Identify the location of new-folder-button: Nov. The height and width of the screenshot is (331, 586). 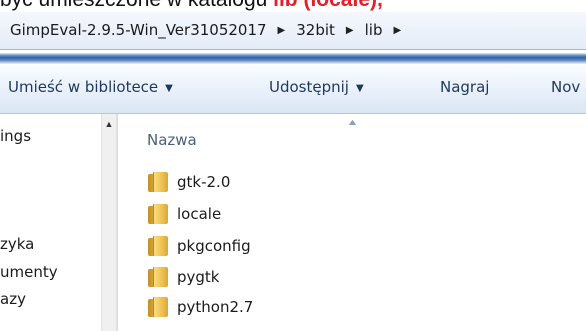
(565, 87).